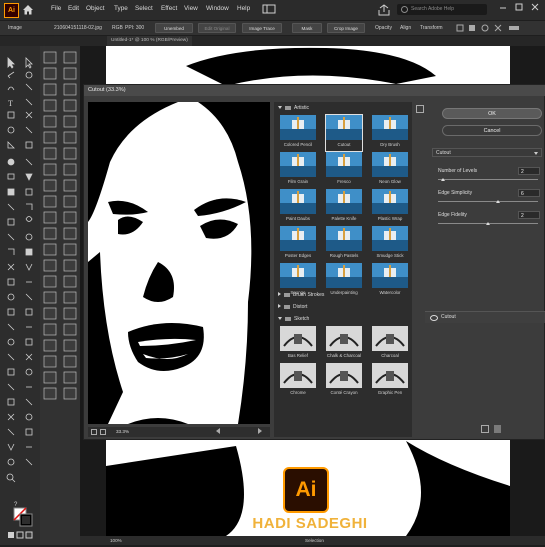 The image size is (545, 547). I want to click on search-placeholder: Search Adobe Help, so click(433, 9).